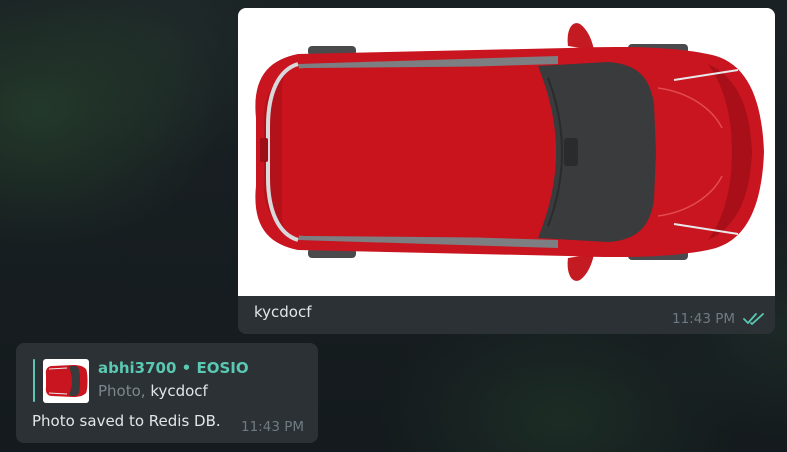 The image size is (787, 452). I want to click on message-meta: 11:43 PM, so click(718, 319).